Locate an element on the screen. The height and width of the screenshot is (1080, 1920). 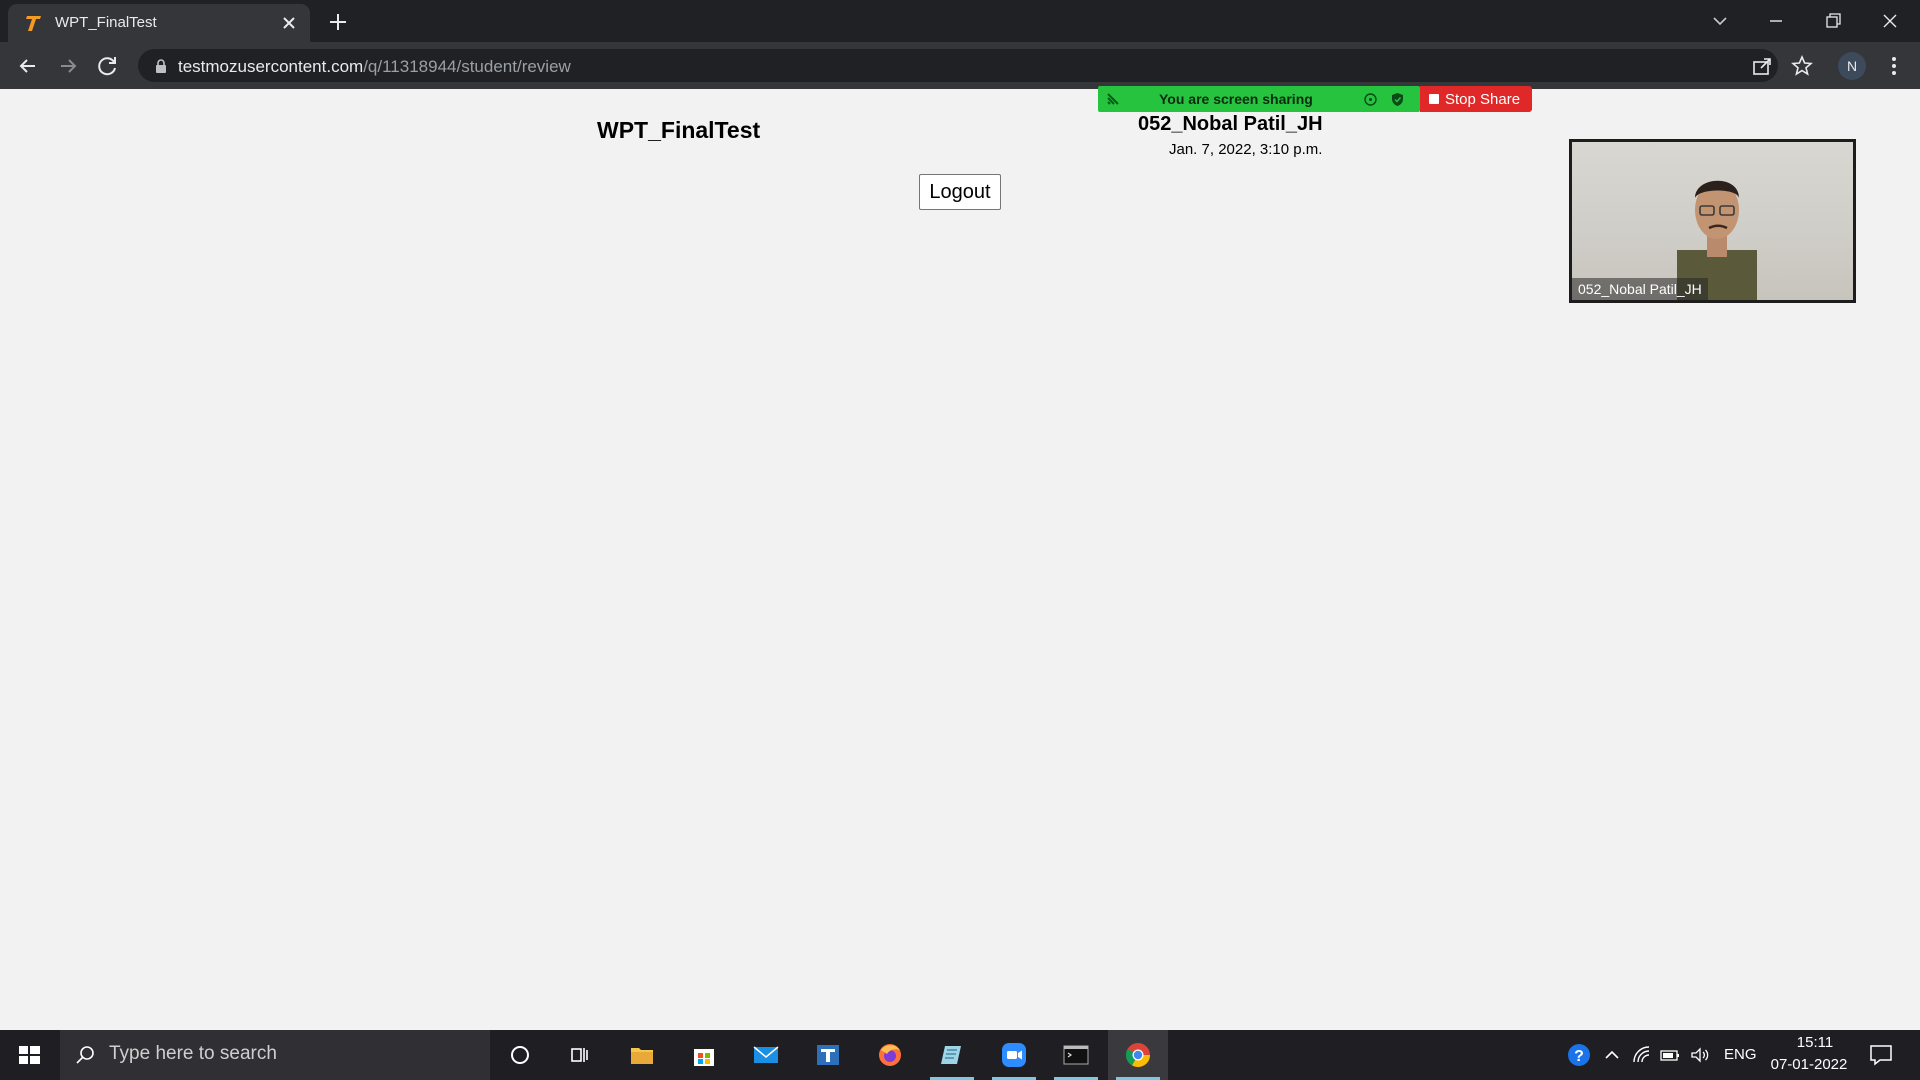
new-tab-icon is located at coordinates (338, 22).